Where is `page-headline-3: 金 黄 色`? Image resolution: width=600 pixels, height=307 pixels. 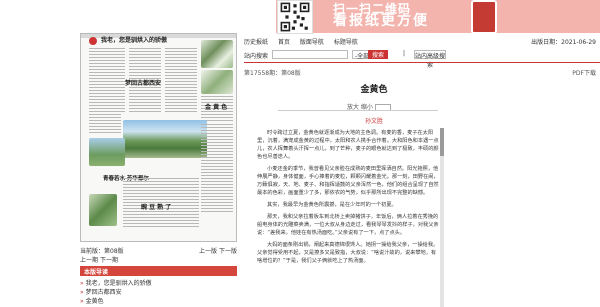
page-headline-3: 金 黄 色 is located at coordinates (216, 106).